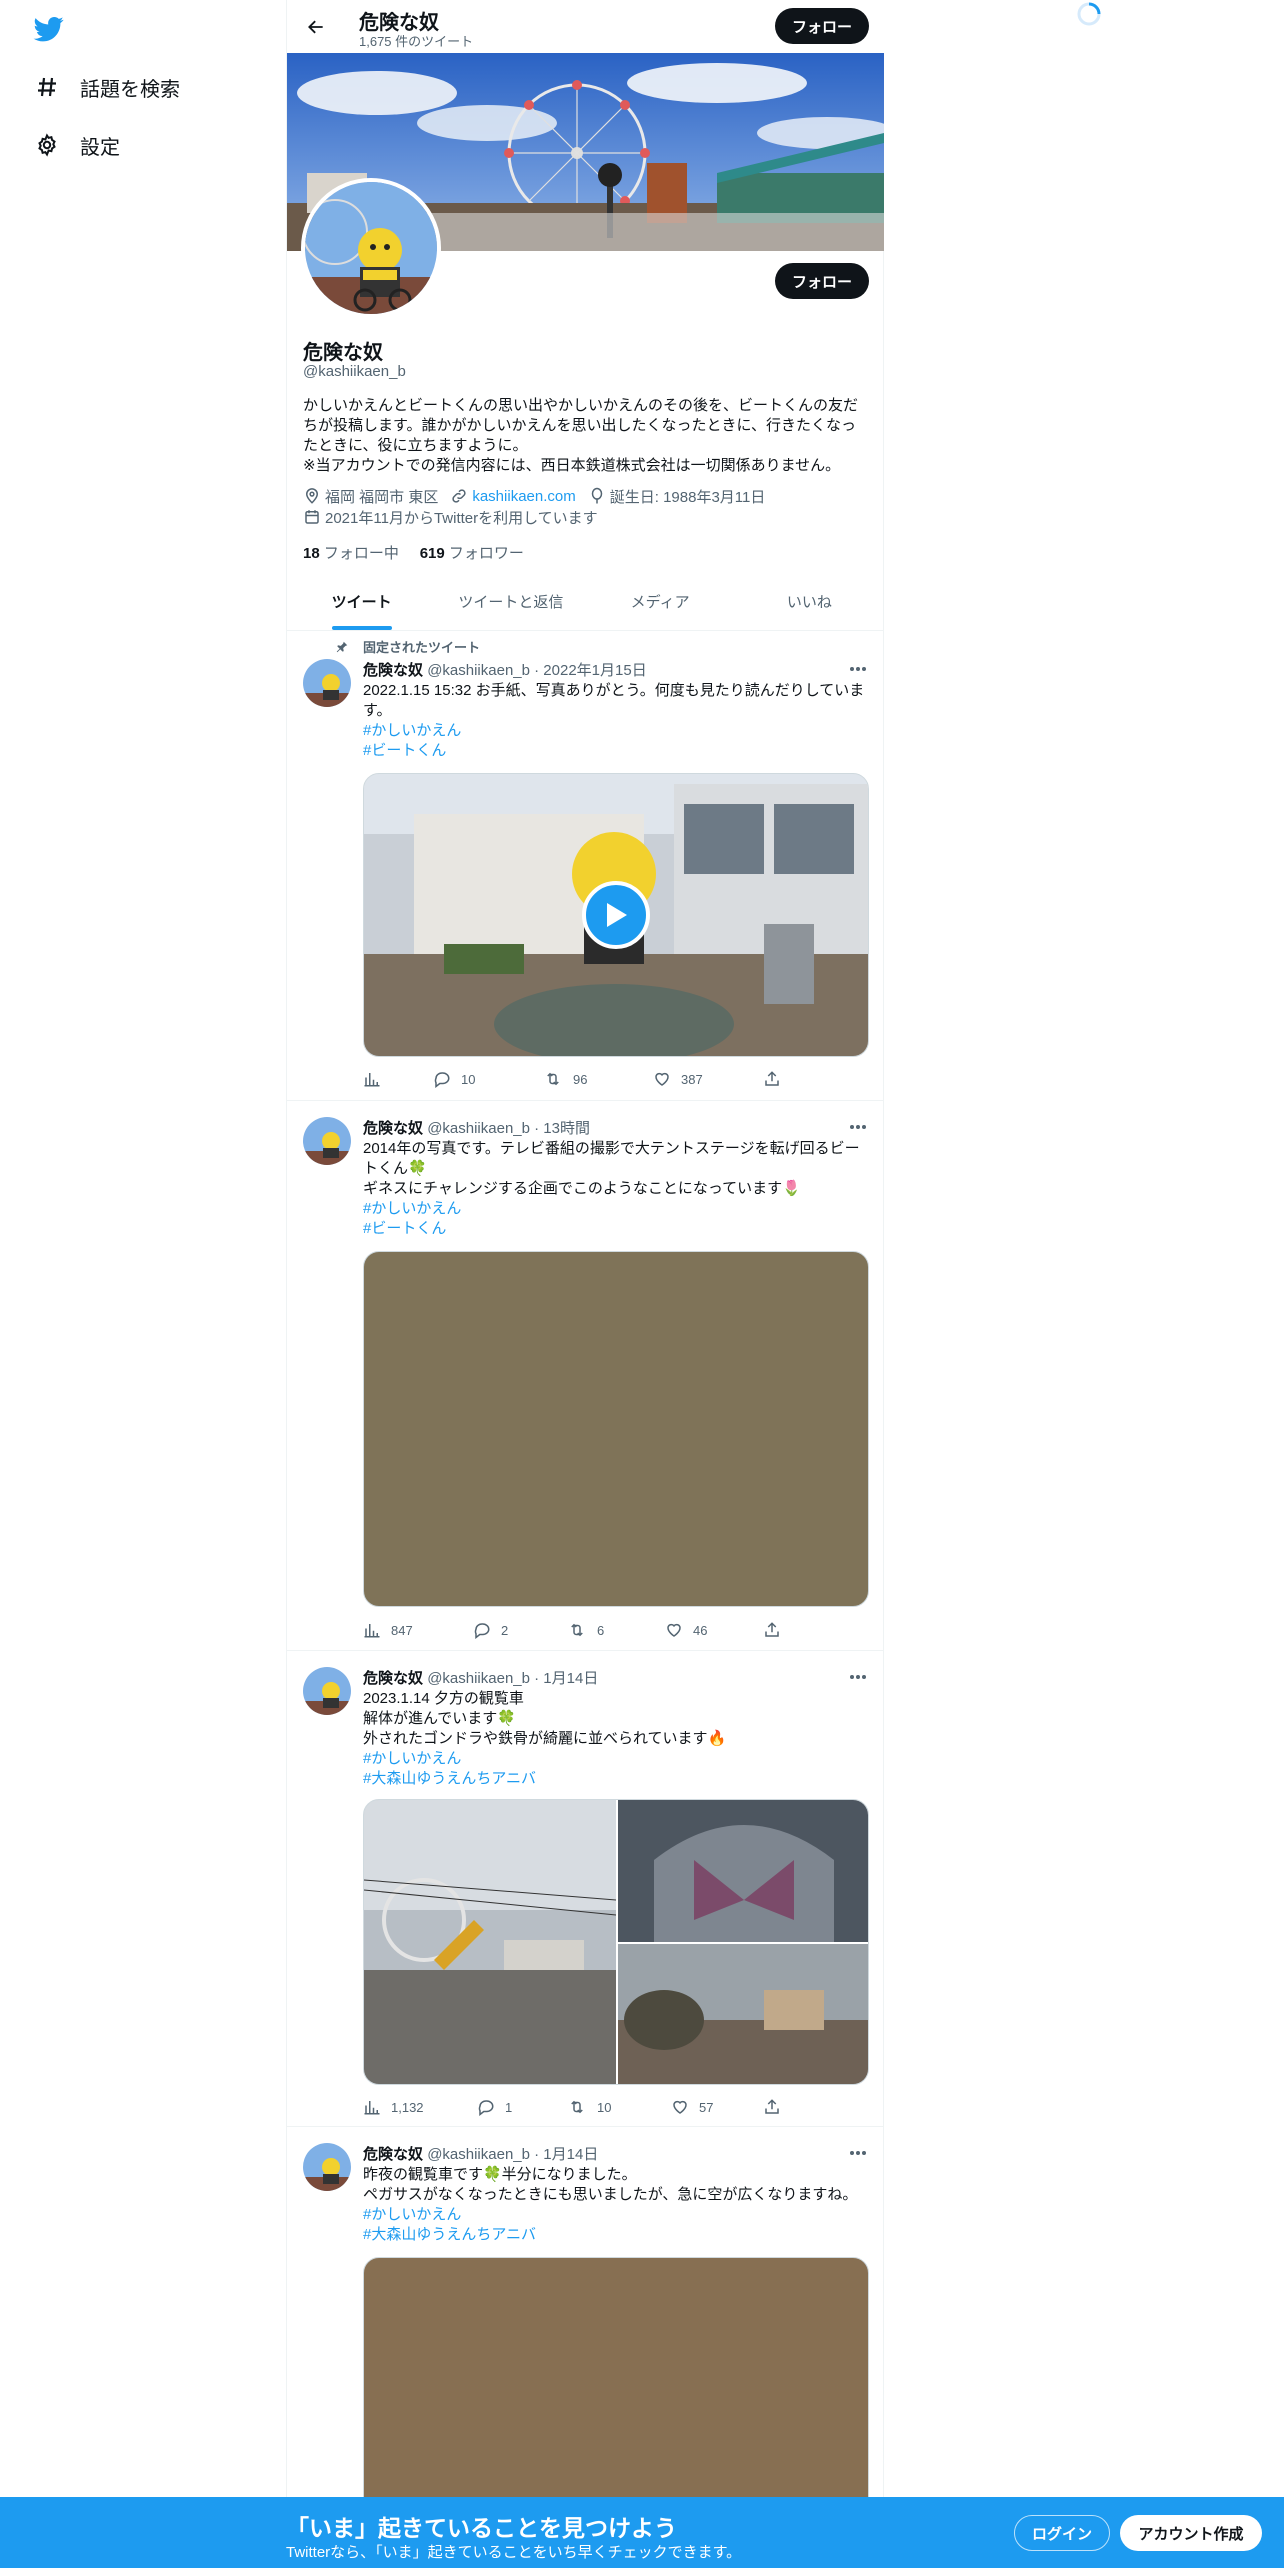 The width and height of the screenshot is (1284, 2568). I want to click on reply-count: 1, so click(509, 2107).